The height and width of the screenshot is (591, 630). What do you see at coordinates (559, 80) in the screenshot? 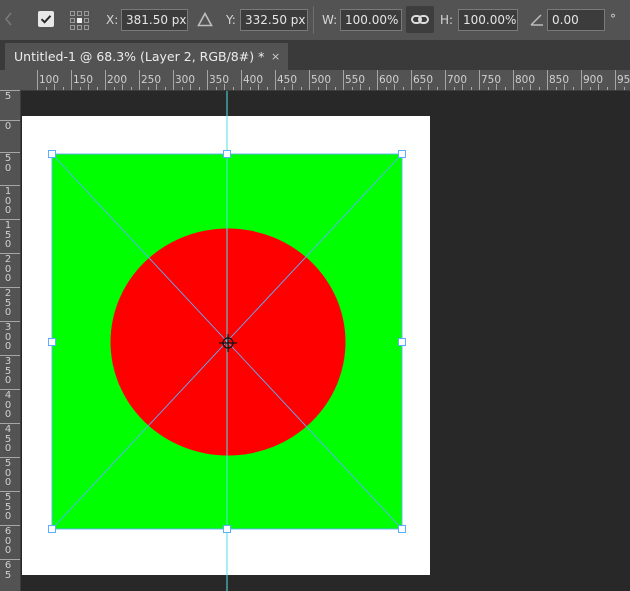
I see `ruler-label: 850` at bounding box center [559, 80].